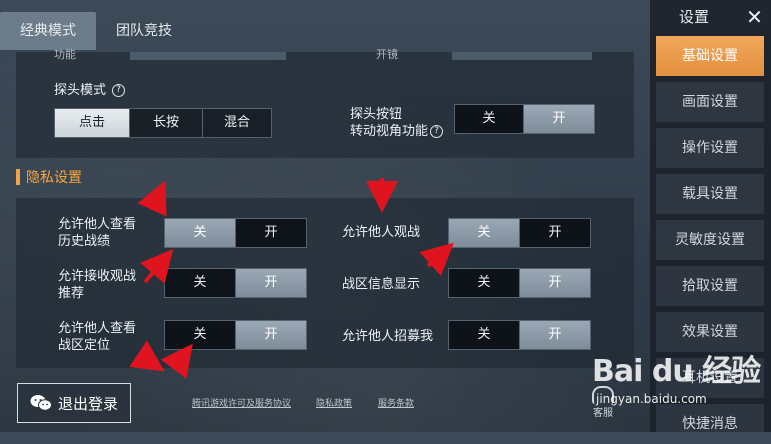  What do you see at coordinates (710, 194) in the screenshot?
I see `sidebar-item-vehicle: 载具设置` at bounding box center [710, 194].